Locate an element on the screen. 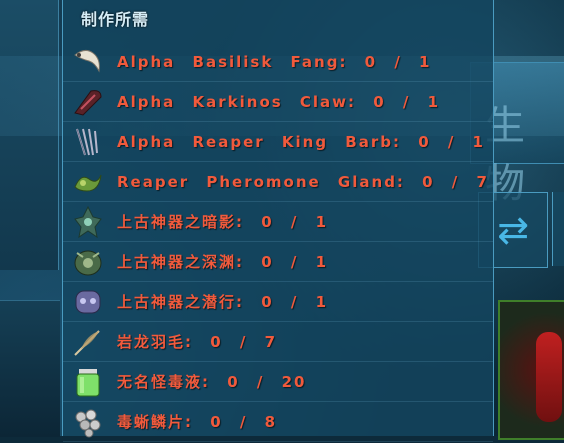 The width and height of the screenshot is (564, 443). requirement-row: Alpha Karkinos Claw: 0 / 1 is located at coordinates (278, 102).